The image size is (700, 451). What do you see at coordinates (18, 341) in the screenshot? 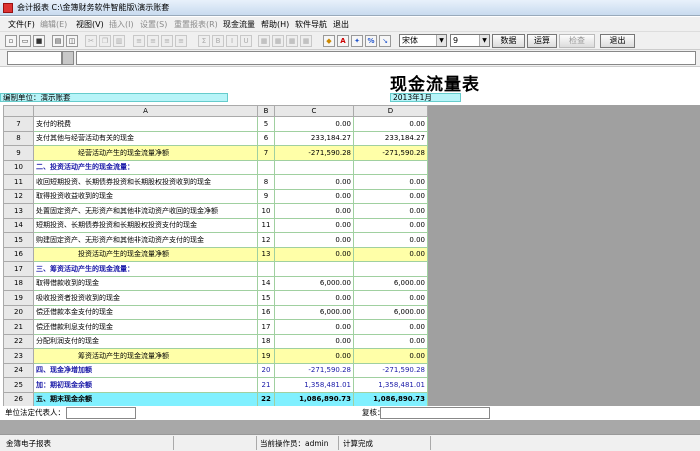
I see `row-number: 22` at bounding box center [18, 341].